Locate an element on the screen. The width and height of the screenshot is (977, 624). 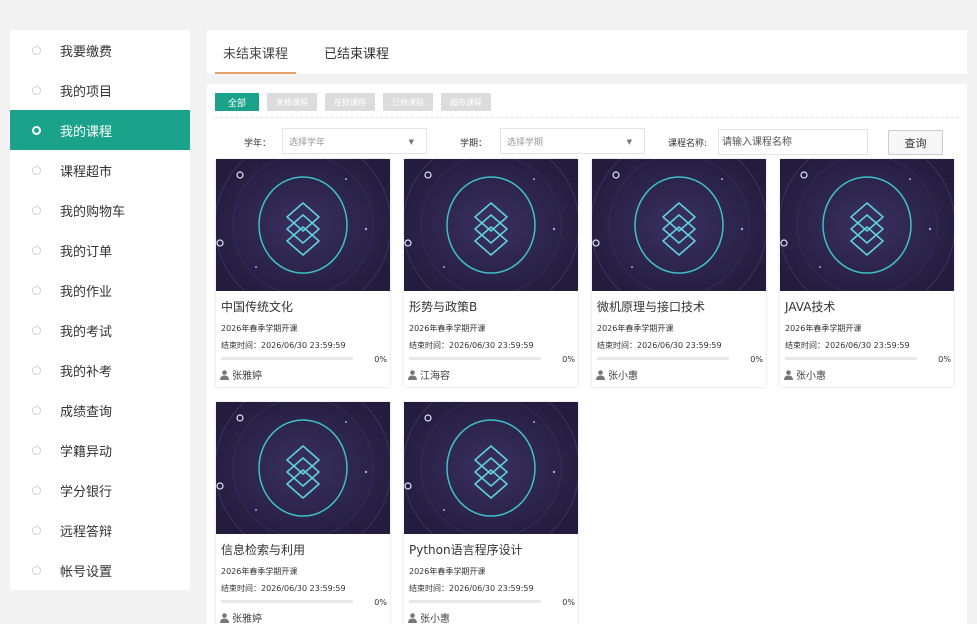
sidebar-item-grades: 成绩查询 is located at coordinates (100, 410).